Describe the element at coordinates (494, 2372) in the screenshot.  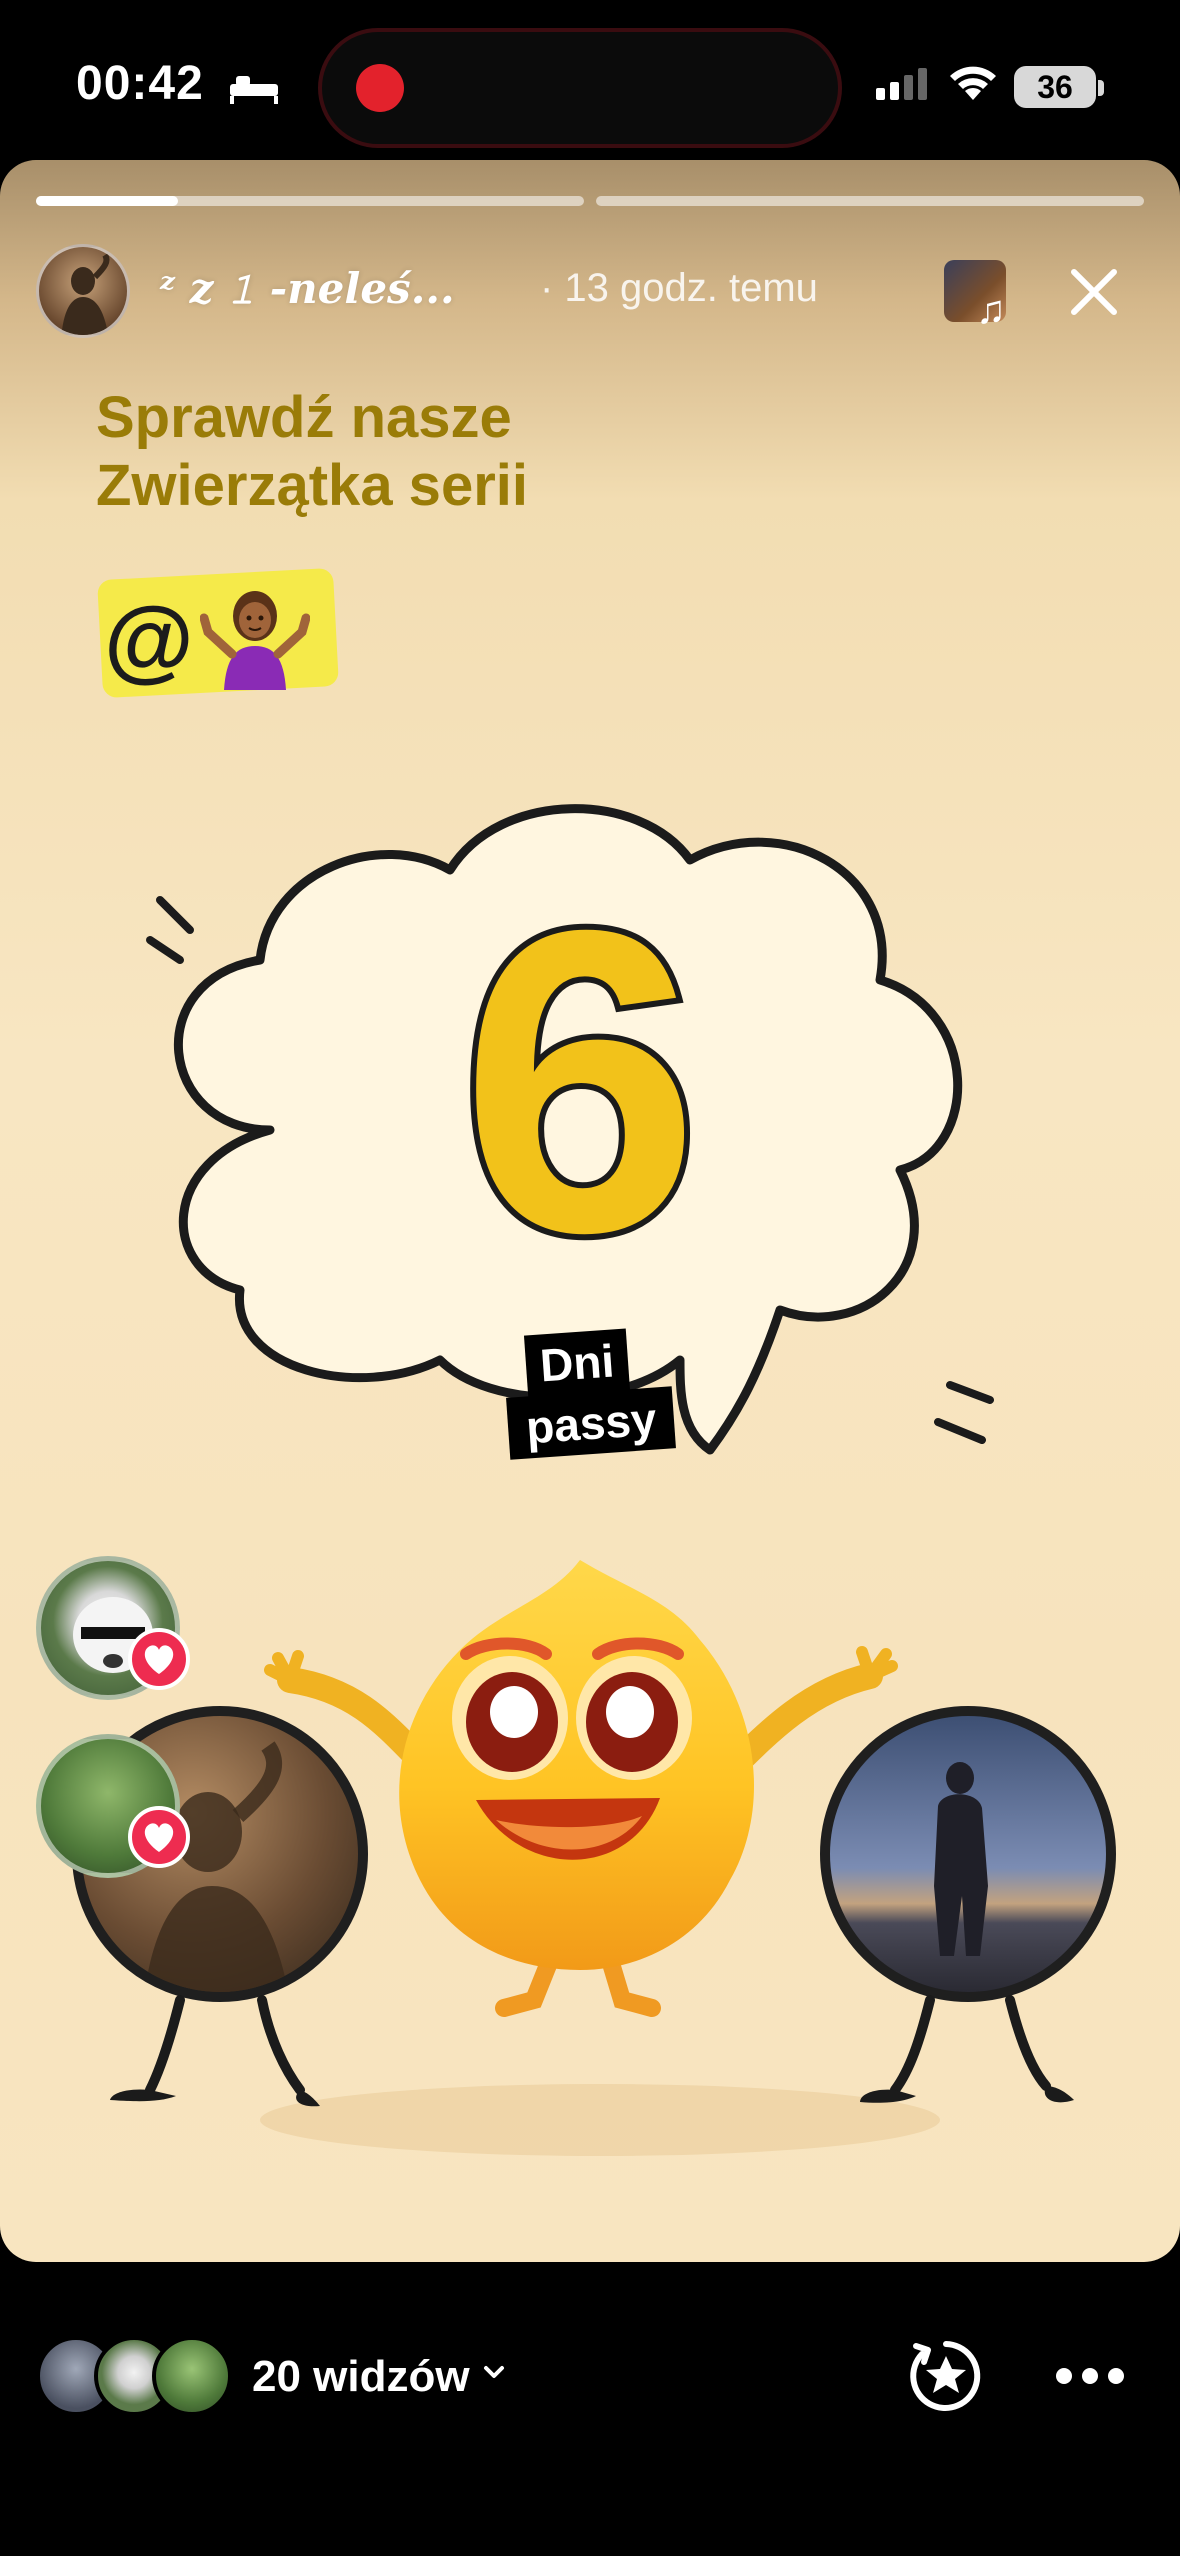
I see `chevron-down-icon` at that location.